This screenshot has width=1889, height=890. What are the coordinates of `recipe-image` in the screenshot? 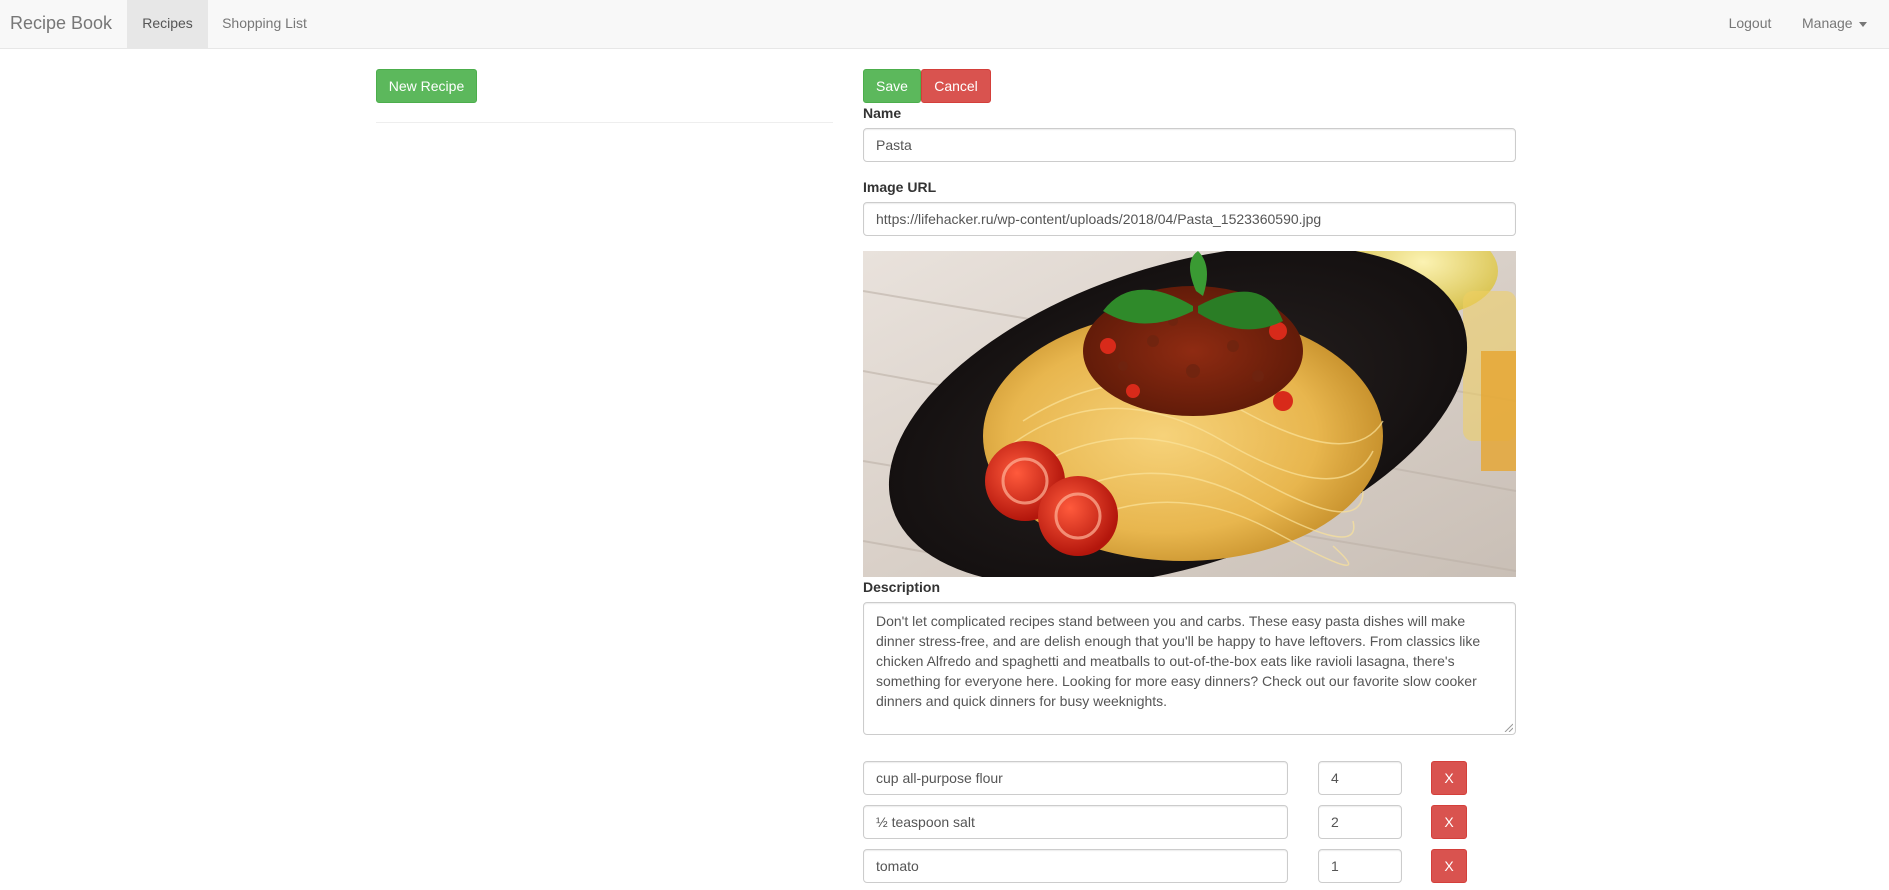 It's located at (1189, 414).